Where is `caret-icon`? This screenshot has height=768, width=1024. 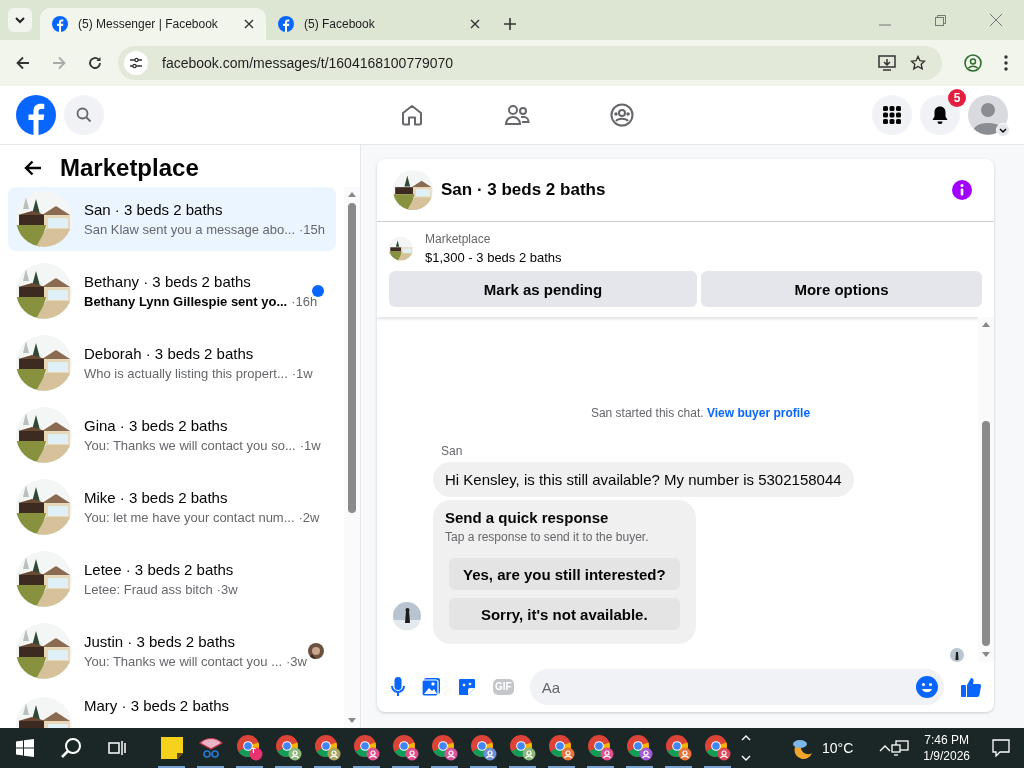 caret-icon is located at coordinates (1003, 130).